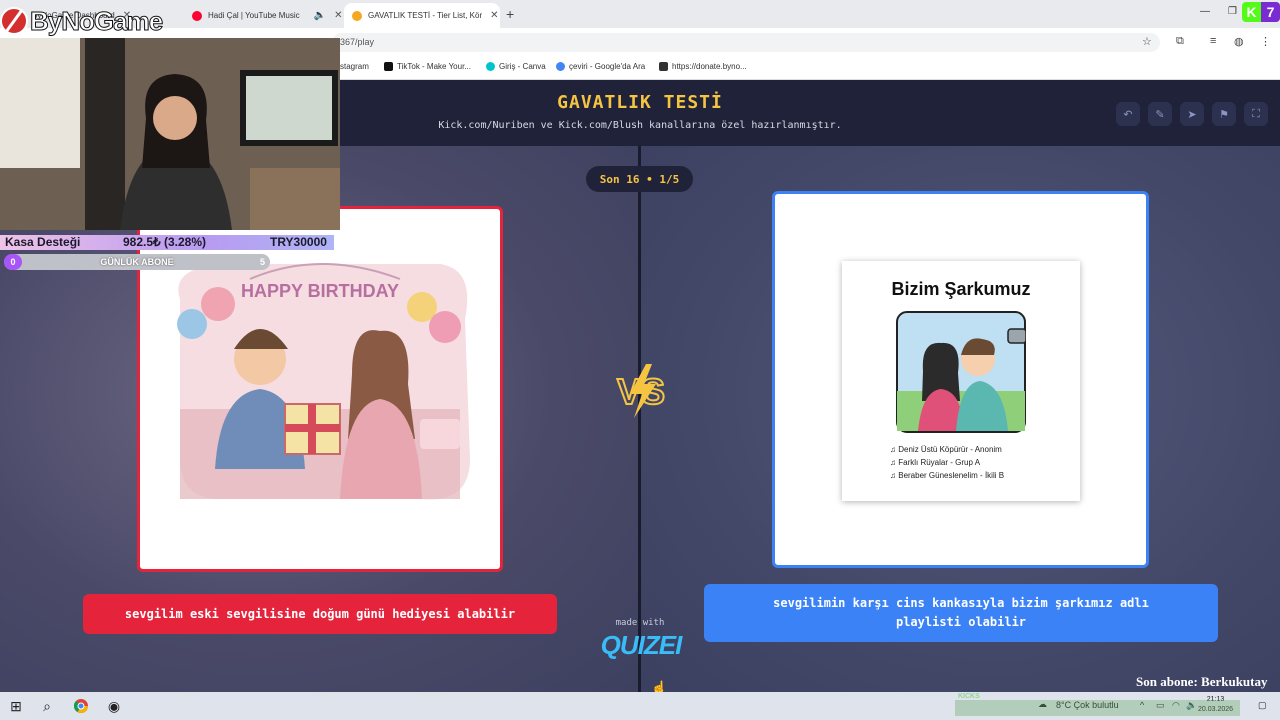 Image resolution: width=1280 pixels, height=720 pixels. I want to click on quiz-favicon-icon, so click(357, 15).